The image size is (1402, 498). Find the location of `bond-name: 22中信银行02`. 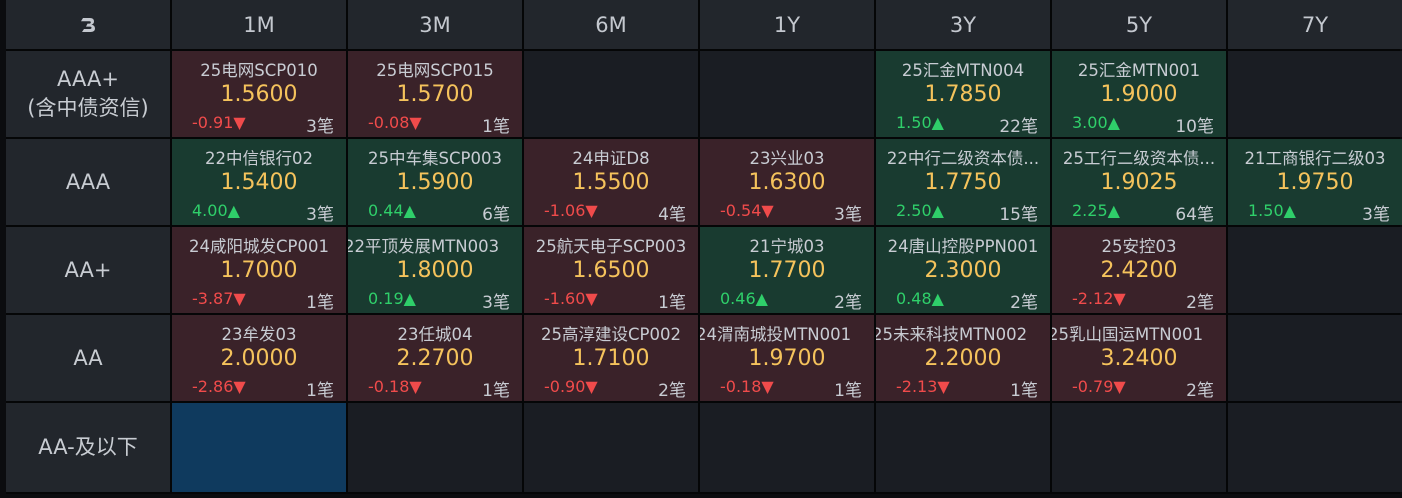

bond-name: 22中信银行02 is located at coordinates (259, 158).